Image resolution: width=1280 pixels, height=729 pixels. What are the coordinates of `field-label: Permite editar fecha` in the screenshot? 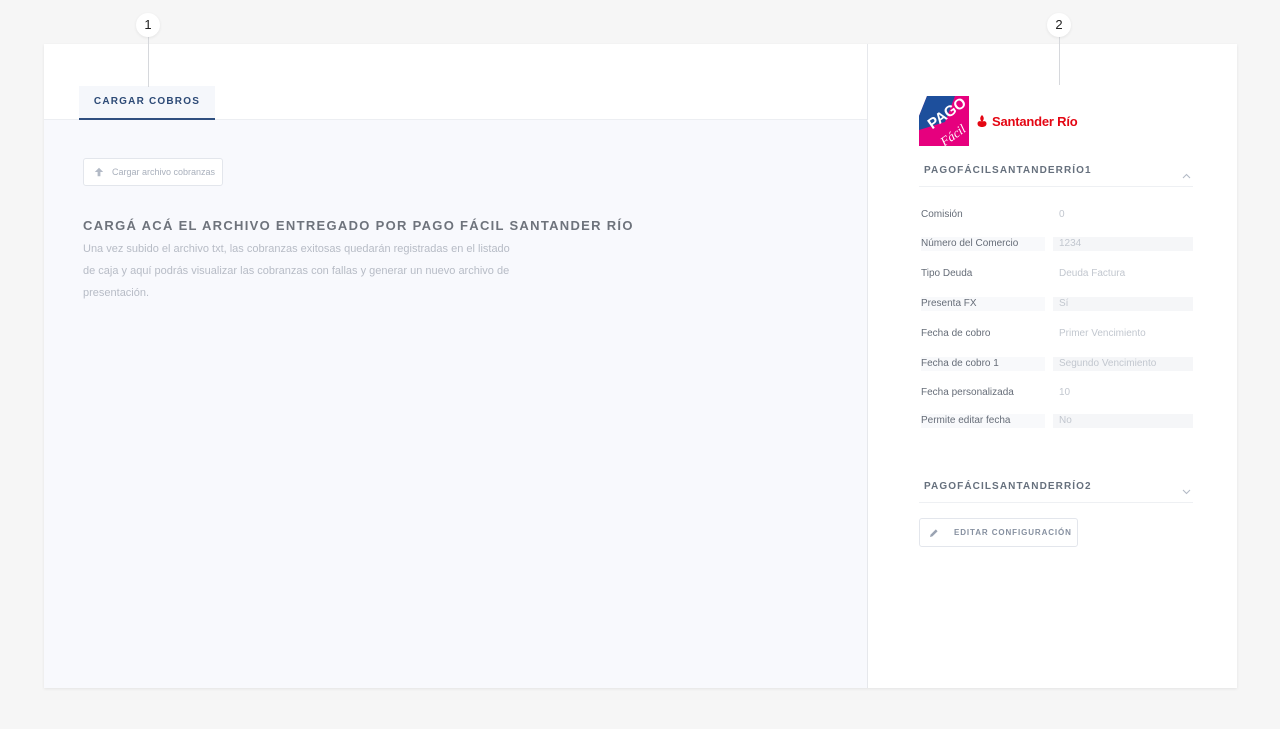 It's located at (983, 421).